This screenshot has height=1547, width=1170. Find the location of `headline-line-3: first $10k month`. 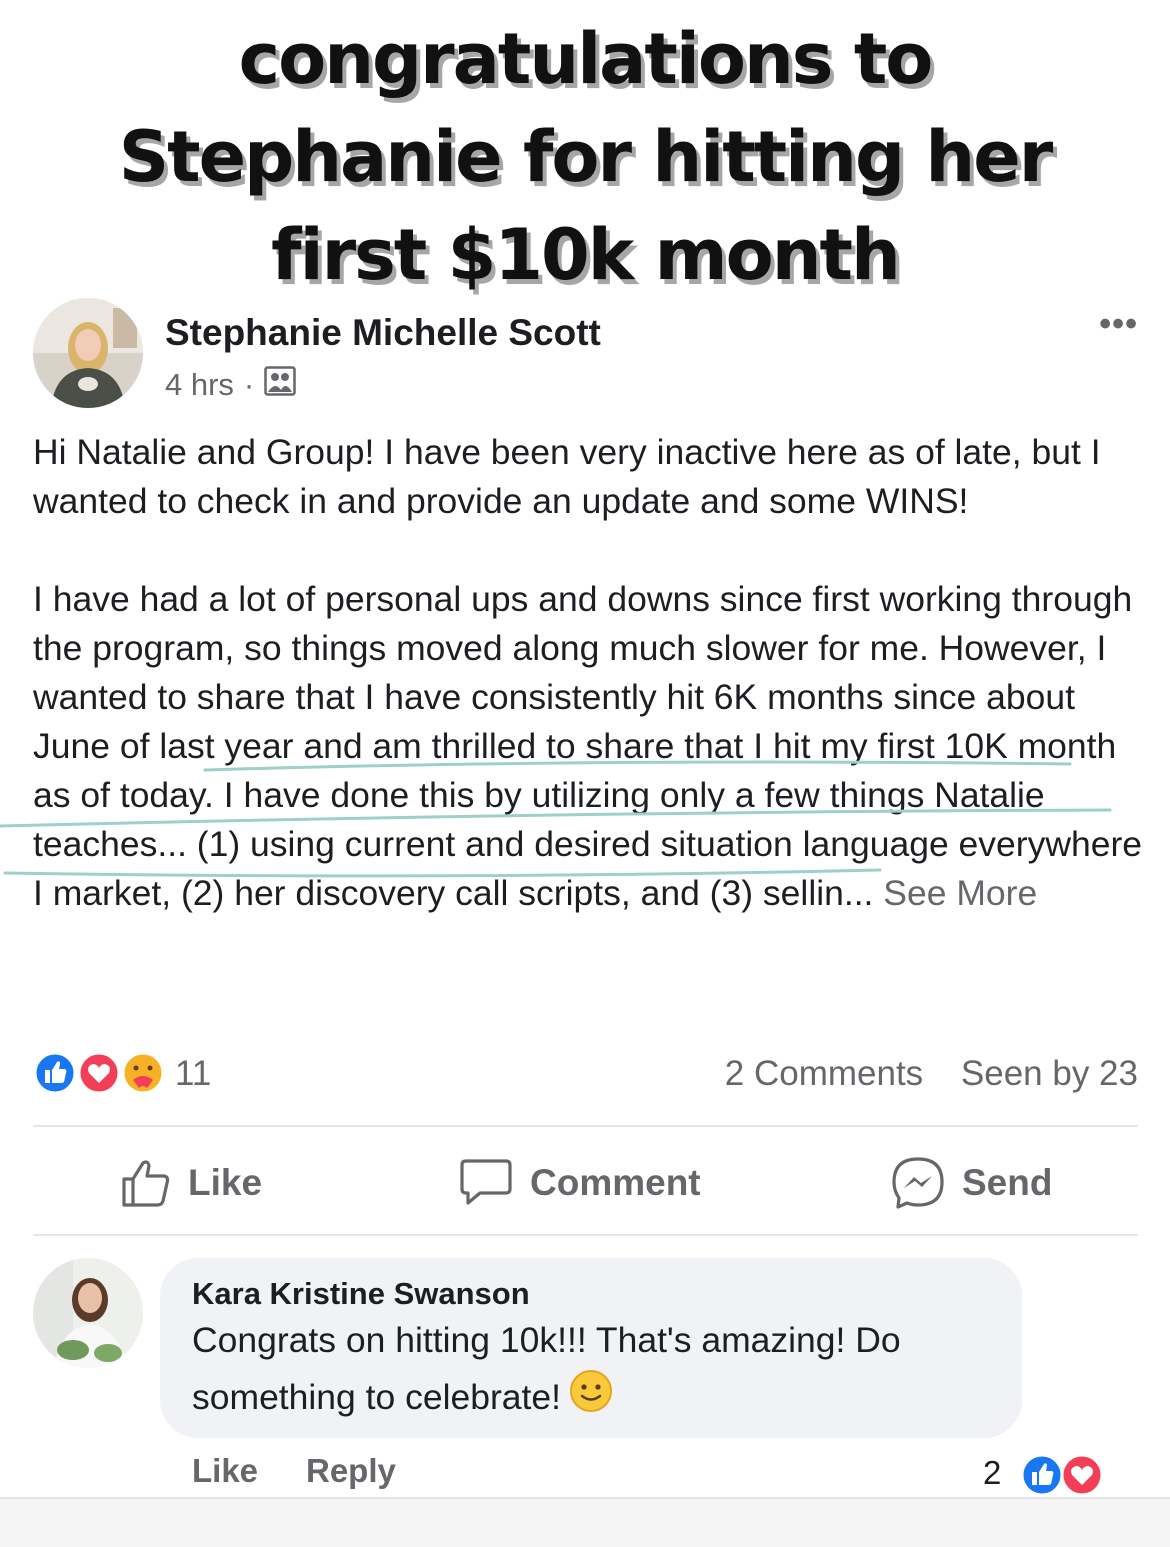

headline-line-3: first $10k month is located at coordinates (586, 255).